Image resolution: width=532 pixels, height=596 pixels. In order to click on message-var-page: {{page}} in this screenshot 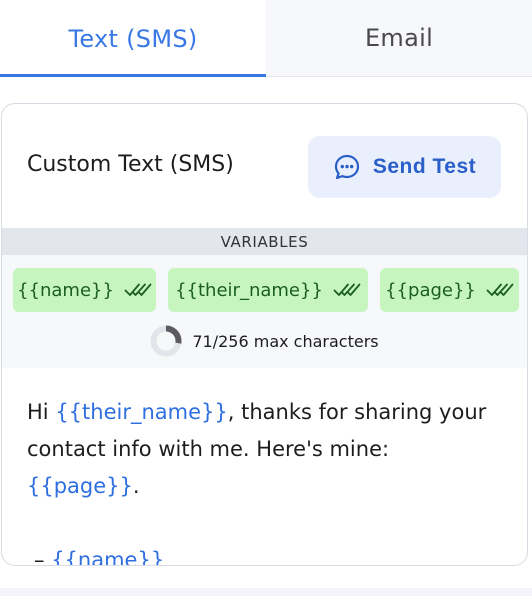, I will do `click(80, 486)`.